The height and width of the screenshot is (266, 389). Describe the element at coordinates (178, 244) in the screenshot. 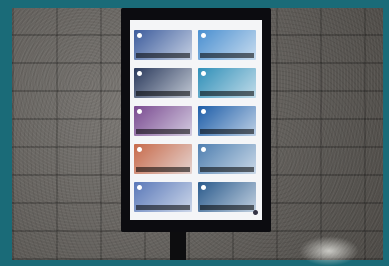

I see `monitor-stand` at that location.